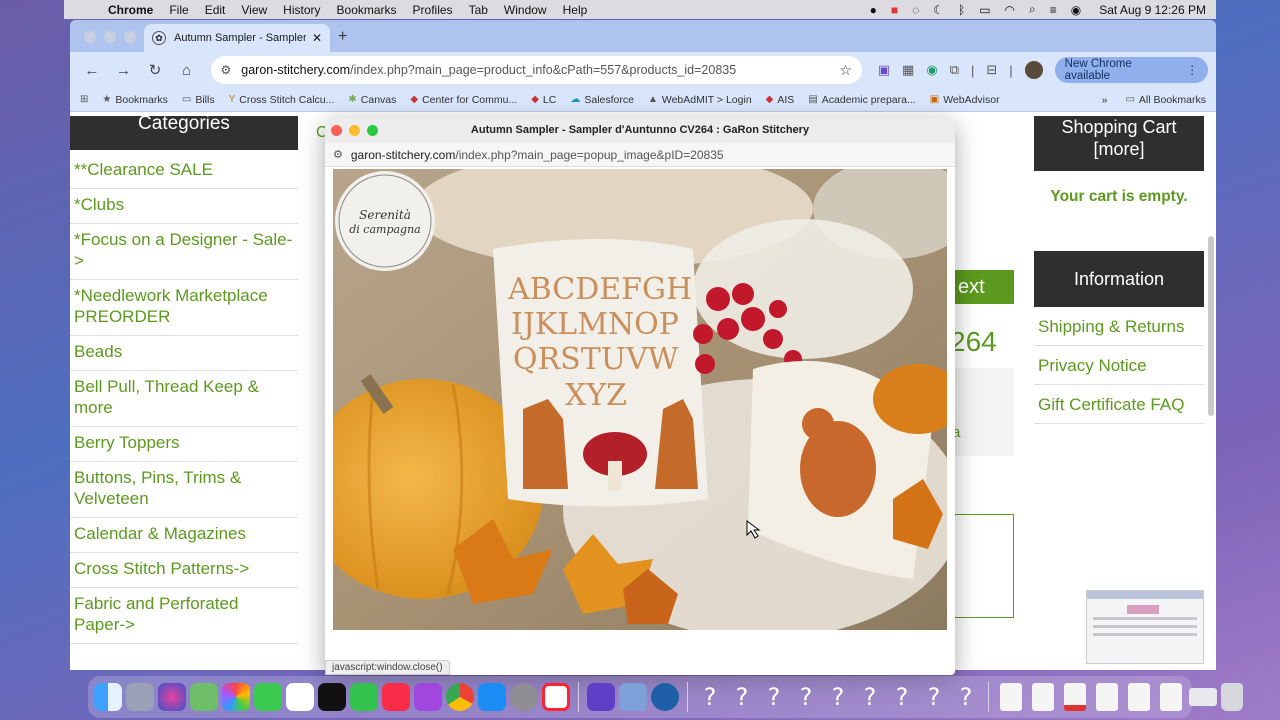  I want to click on category-link: Buttons, Pins, Trims & Velveteen, so click(184, 490).